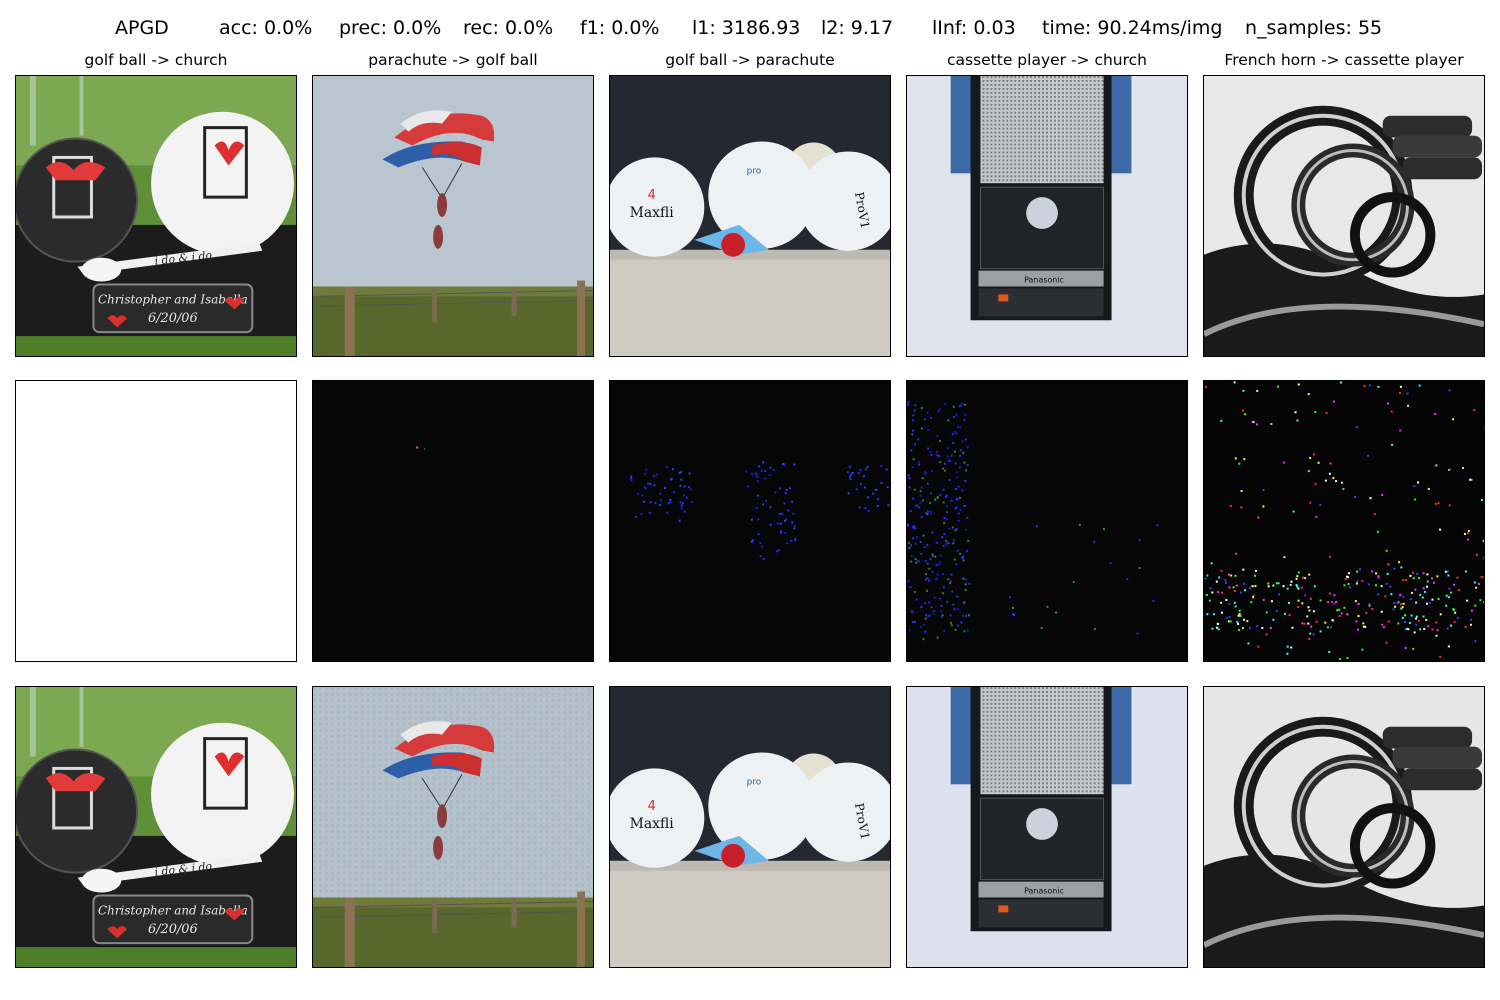 The height and width of the screenshot is (1000, 1500). What do you see at coordinates (156, 521) in the screenshot?
I see `perturbation-golf-ball` at bounding box center [156, 521].